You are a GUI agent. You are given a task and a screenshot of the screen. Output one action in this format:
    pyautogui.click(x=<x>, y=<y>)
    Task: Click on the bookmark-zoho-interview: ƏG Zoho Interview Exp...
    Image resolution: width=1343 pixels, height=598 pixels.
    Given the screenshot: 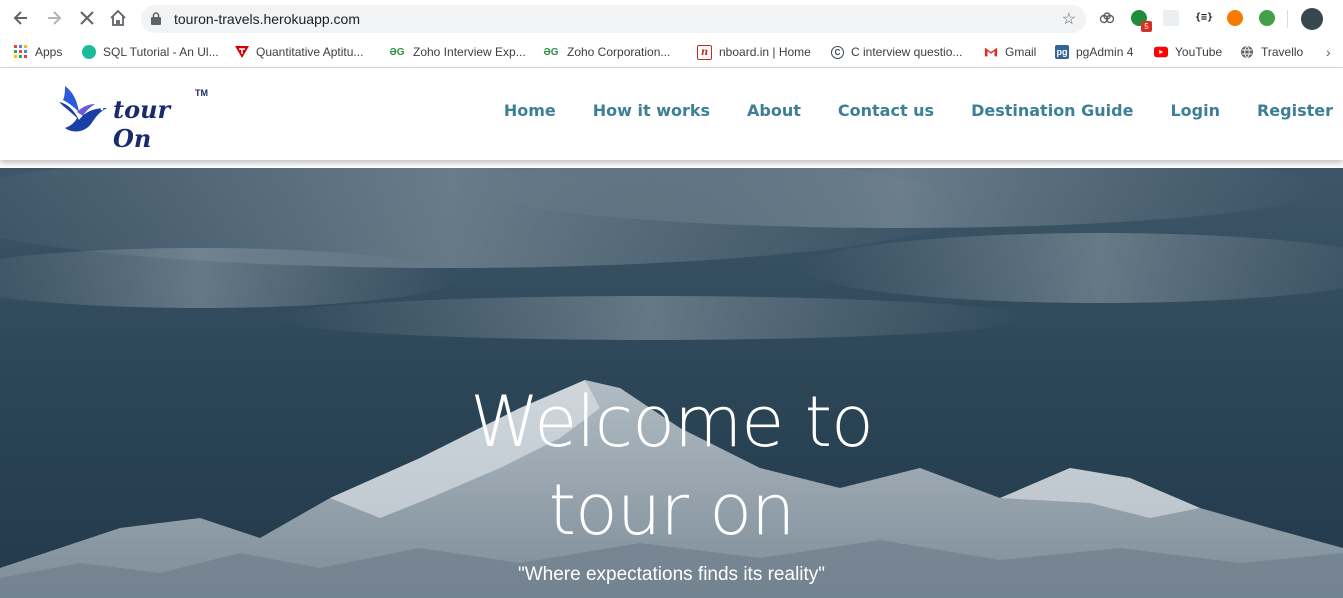 What is the action you would take?
    pyautogui.click(x=457, y=52)
    